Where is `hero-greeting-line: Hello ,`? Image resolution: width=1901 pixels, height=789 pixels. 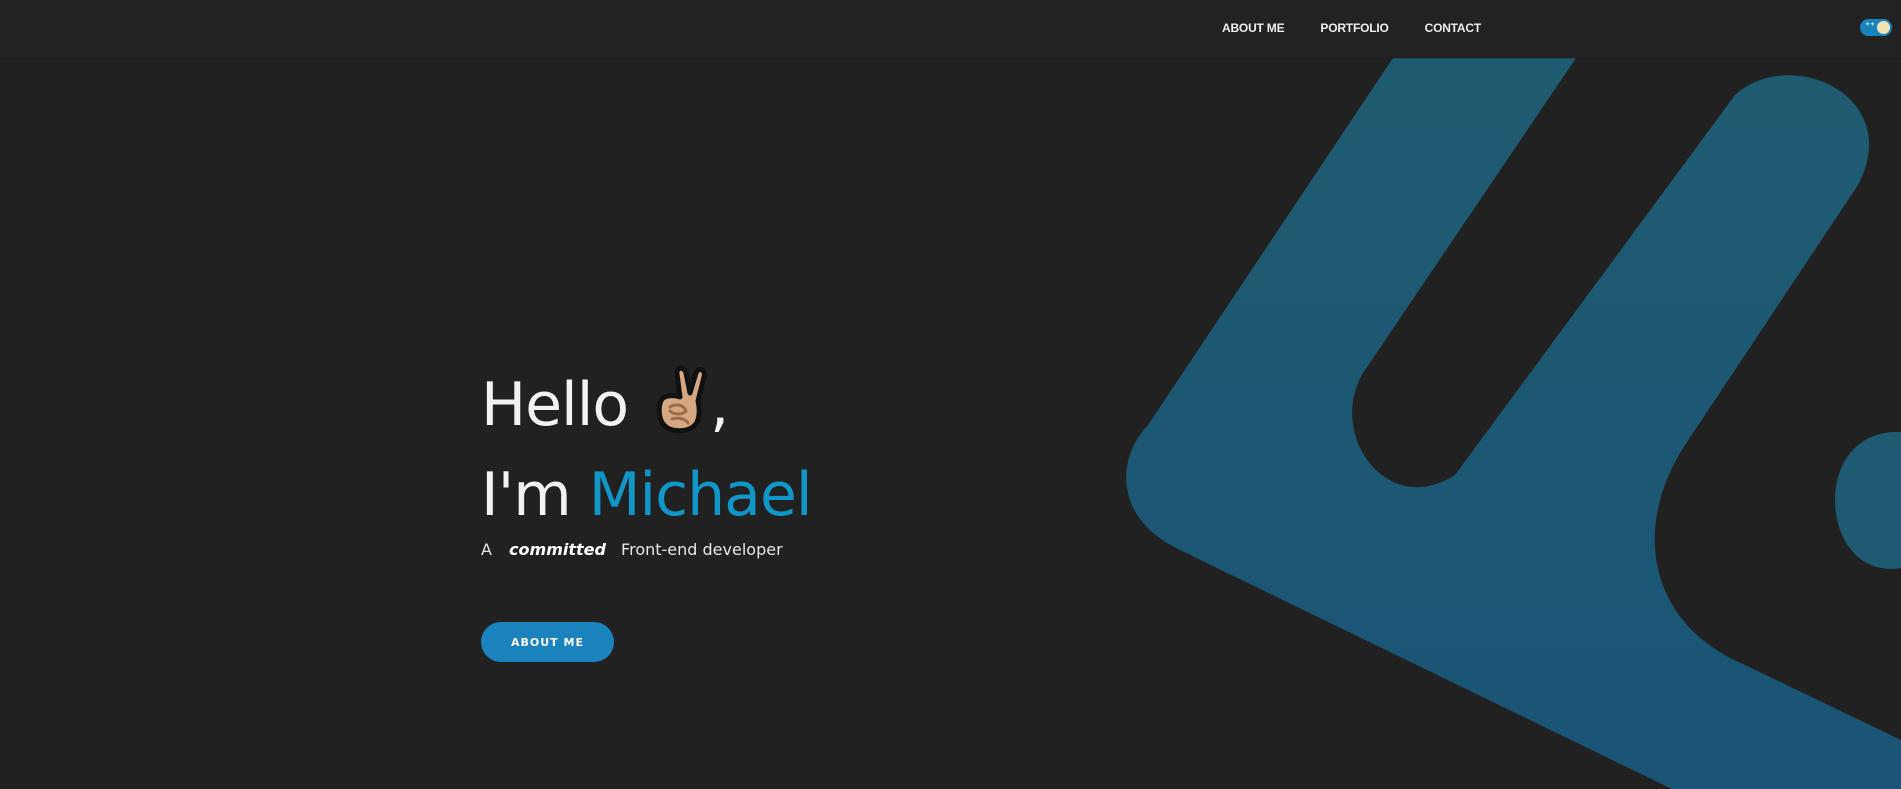
hero-greeting-line: Hello , is located at coordinates (646, 410).